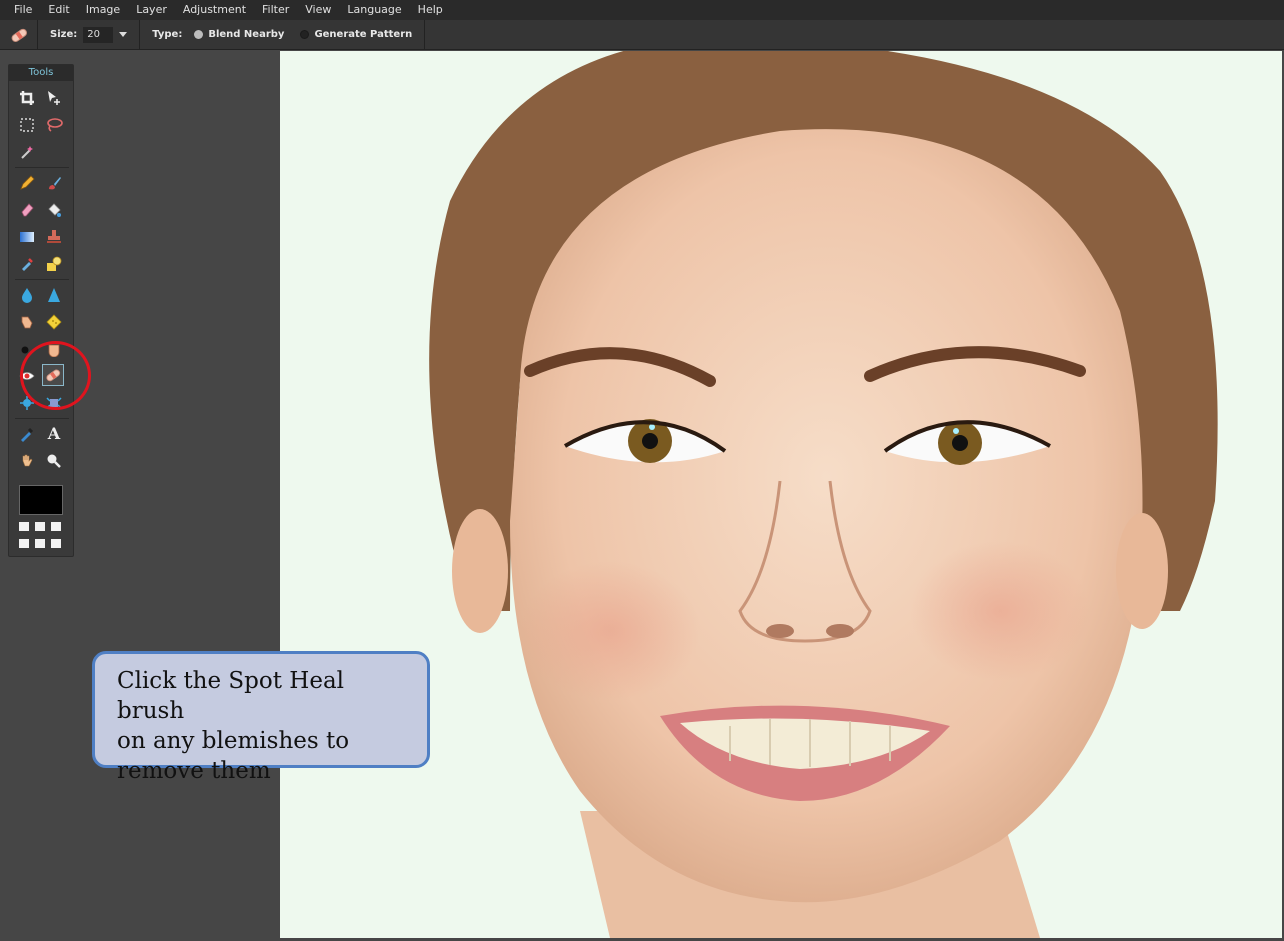 The height and width of the screenshot is (941, 1284). I want to click on move-tool, so click(54, 98).